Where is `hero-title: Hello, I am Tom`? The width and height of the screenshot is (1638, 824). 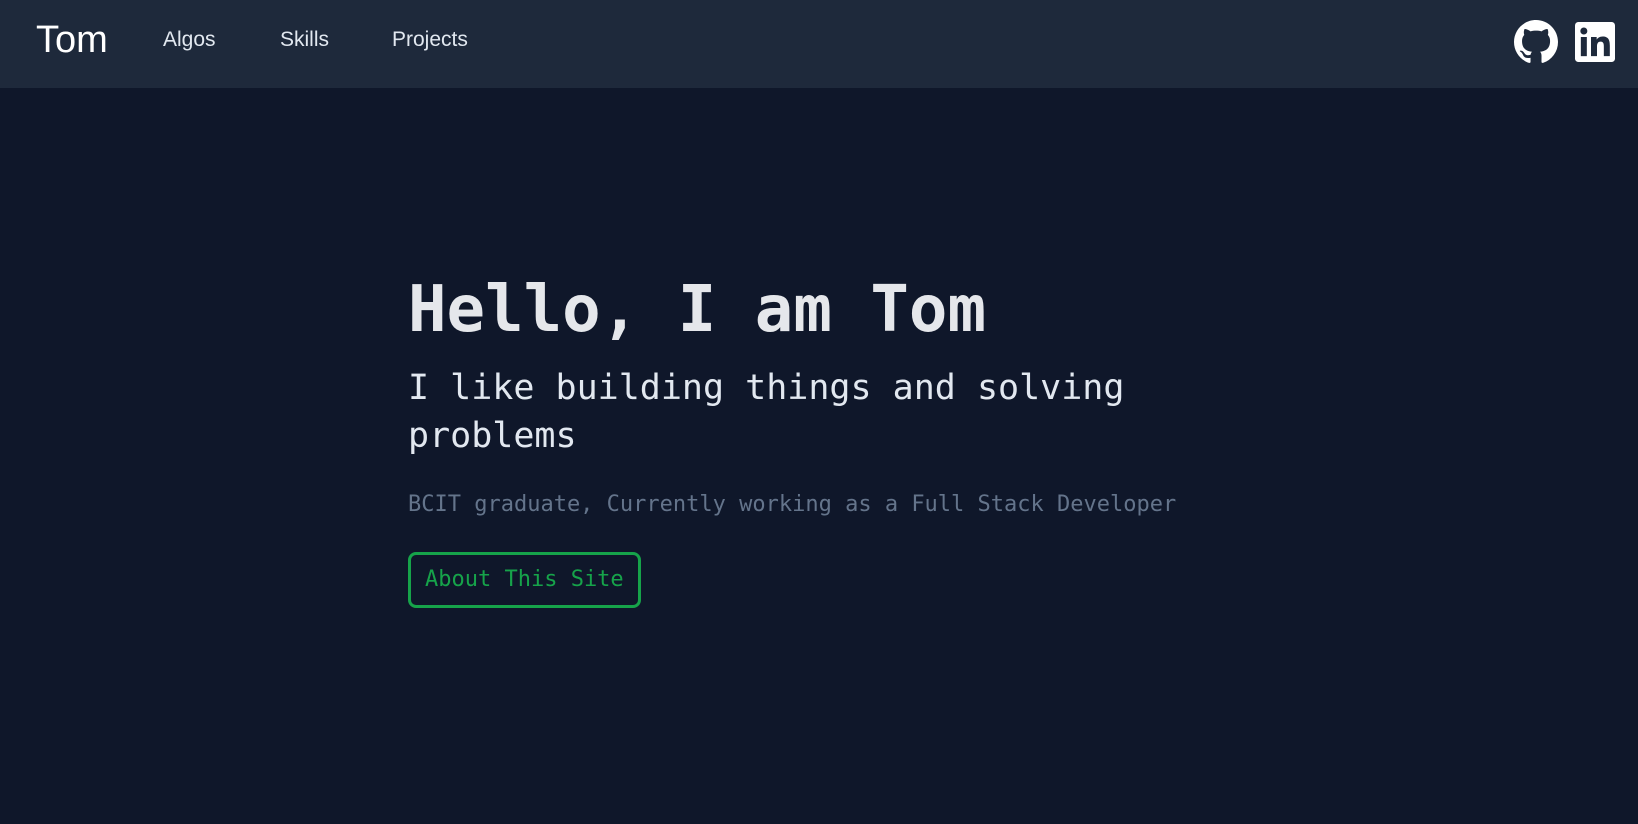 hero-title: Hello, I am Tom is located at coordinates (697, 310).